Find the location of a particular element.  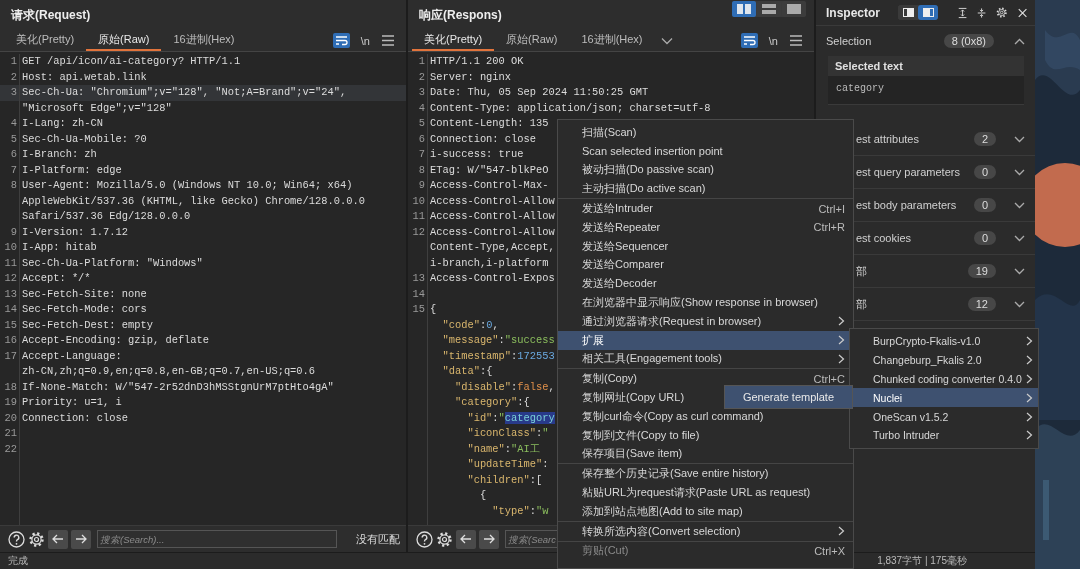

code-line: "id":"category is located at coordinates (510, 418).